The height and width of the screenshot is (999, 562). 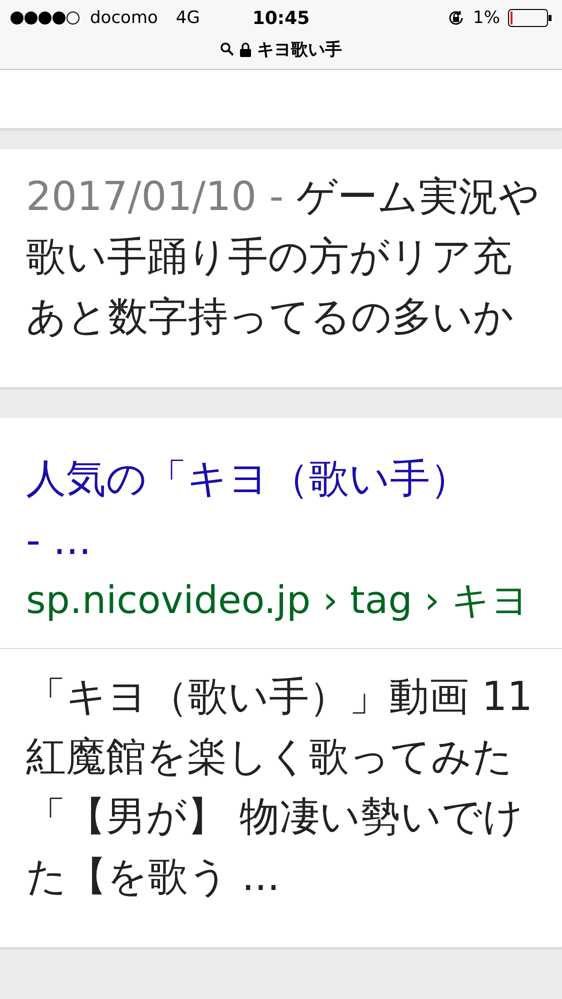 What do you see at coordinates (456, 18) in the screenshot?
I see `rotation-lock-icon` at bounding box center [456, 18].